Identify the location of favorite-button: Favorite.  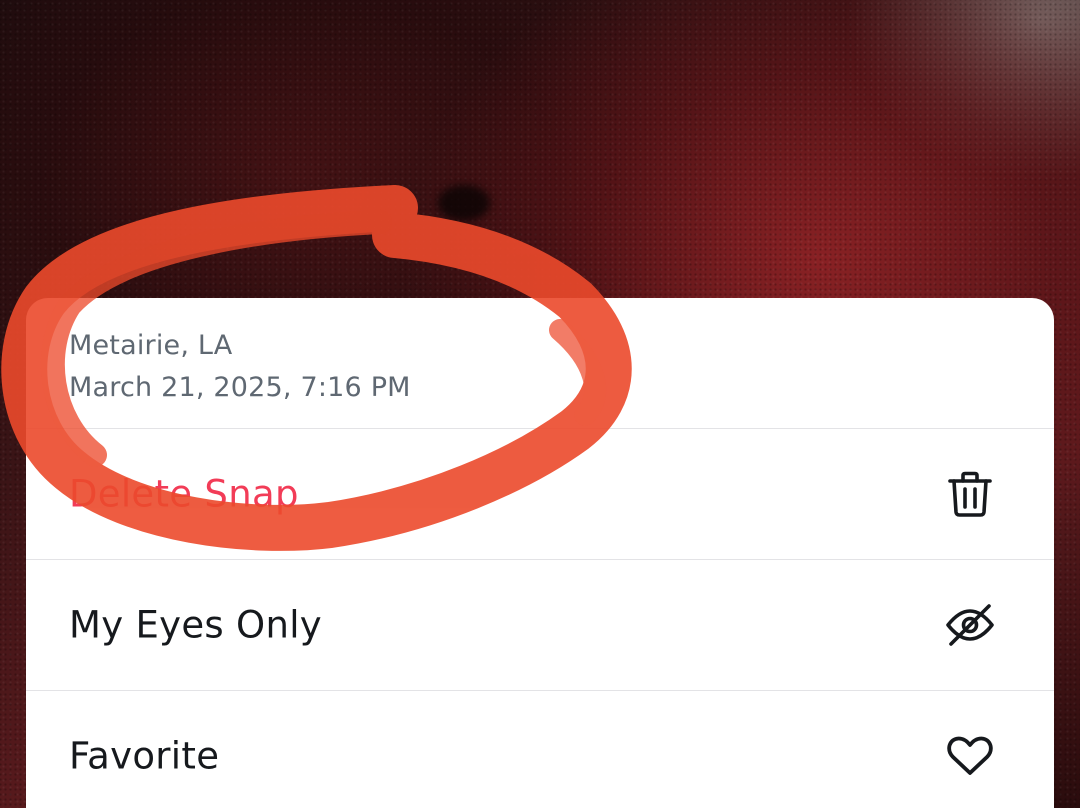
(540, 749).